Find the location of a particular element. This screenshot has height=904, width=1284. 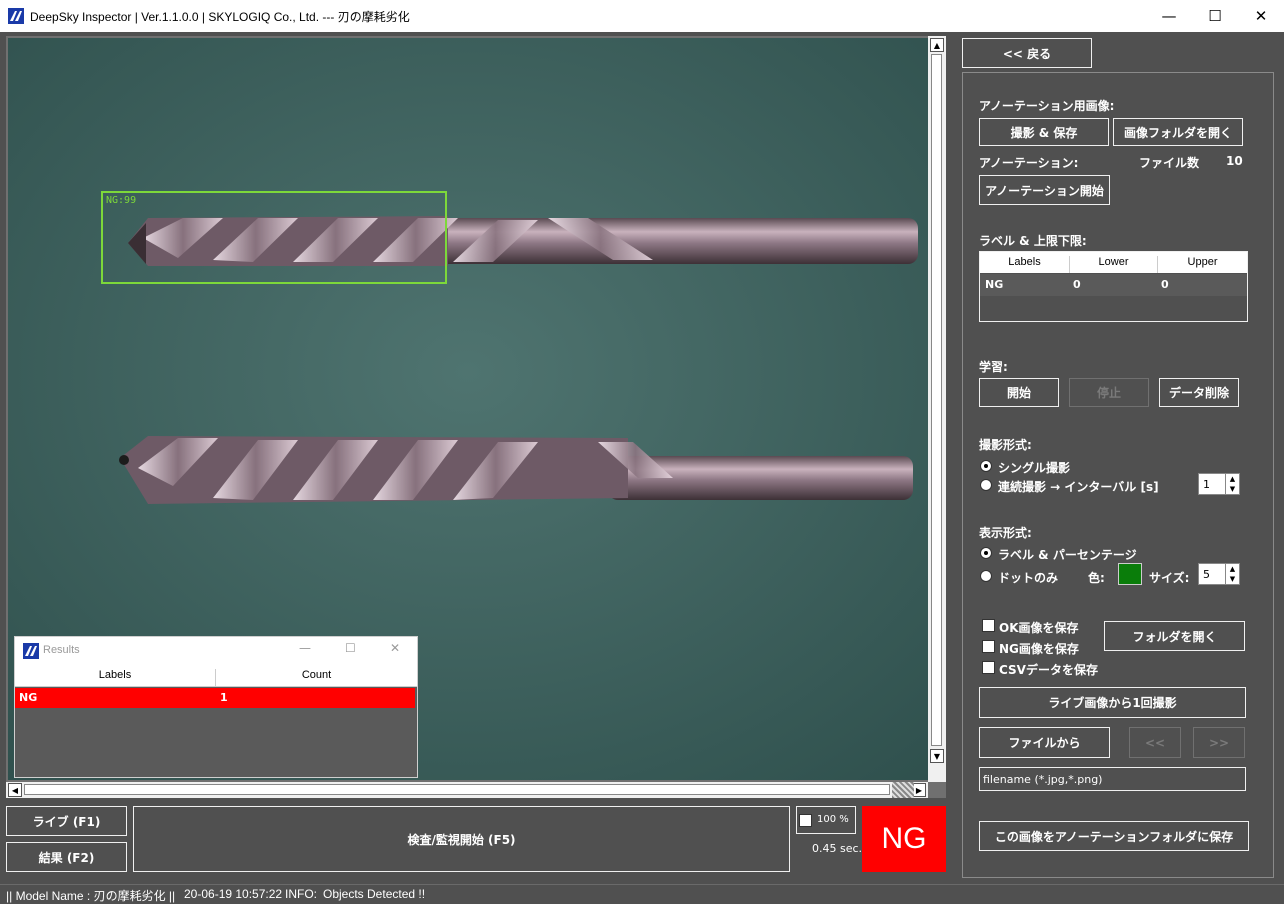

verdict-indicator: NG is located at coordinates (904, 839).